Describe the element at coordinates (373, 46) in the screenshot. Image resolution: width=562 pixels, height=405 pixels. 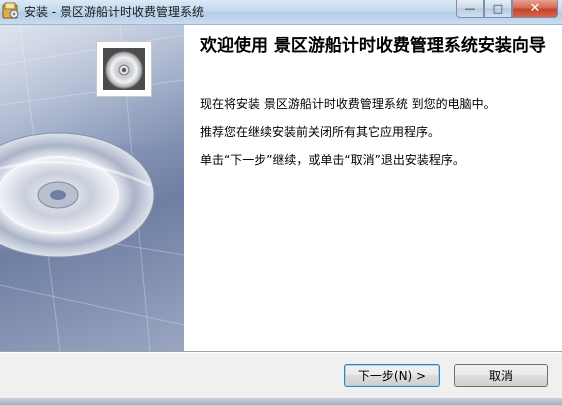
I see `page-title: 欢迎使用 景区游船计时收费管理系统安装向导` at that location.